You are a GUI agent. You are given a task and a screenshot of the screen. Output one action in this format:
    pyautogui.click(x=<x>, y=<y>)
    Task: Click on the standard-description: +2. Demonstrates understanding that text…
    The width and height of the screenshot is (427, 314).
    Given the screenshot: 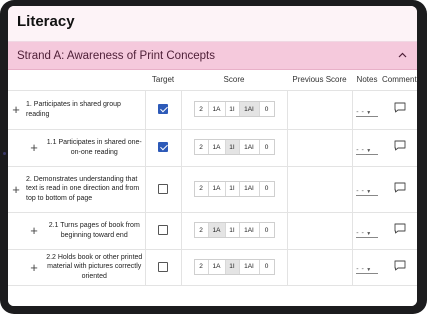 What is the action you would take?
    pyautogui.click(x=76, y=189)
    